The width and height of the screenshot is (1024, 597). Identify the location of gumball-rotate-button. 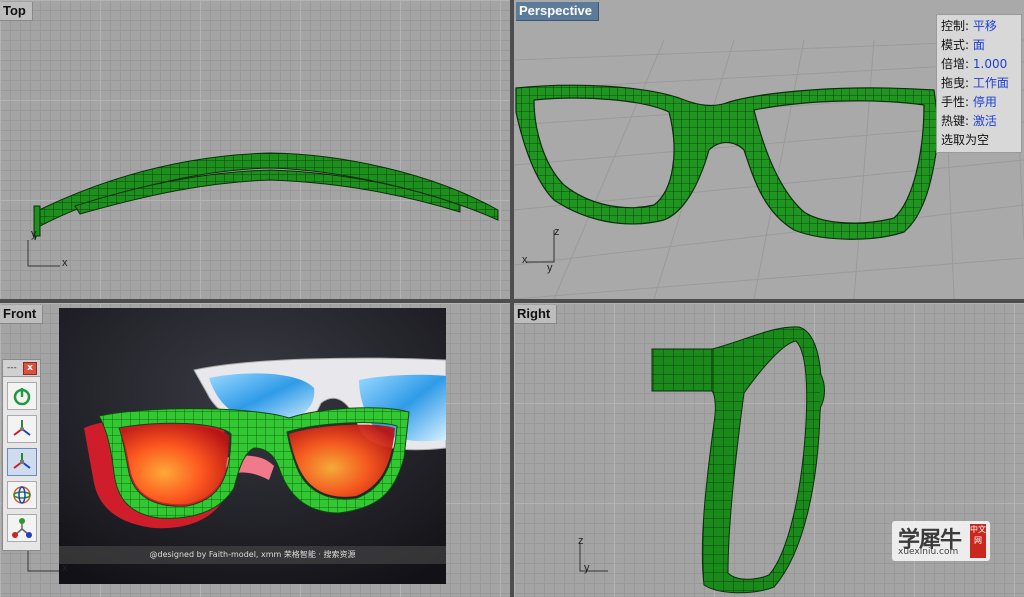
(21, 495).